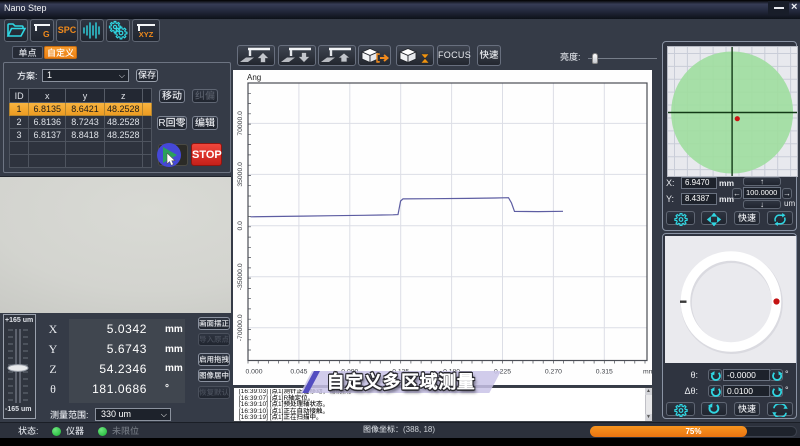 The width and height of the screenshot is (800, 446). What do you see at coordinates (253, 372) in the screenshot?
I see `svg-text: 0.000` at bounding box center [253, 372].